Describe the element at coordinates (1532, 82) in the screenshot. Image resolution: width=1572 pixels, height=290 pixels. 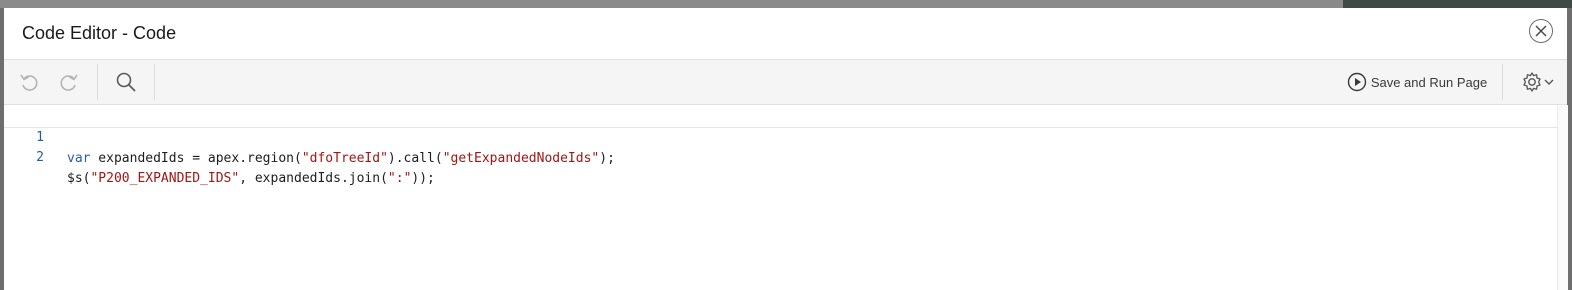
I see `gear-icon` at that location.